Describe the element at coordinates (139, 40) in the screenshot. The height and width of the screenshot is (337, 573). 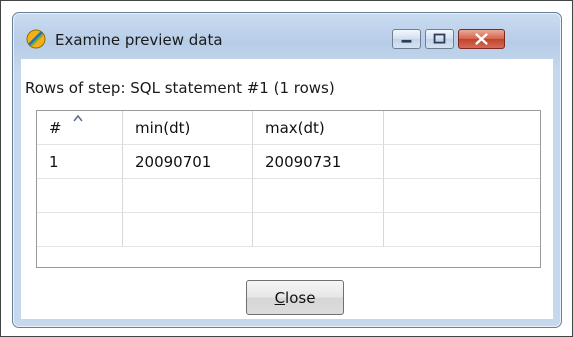
I see `window-title: Examine preview data` at that location.